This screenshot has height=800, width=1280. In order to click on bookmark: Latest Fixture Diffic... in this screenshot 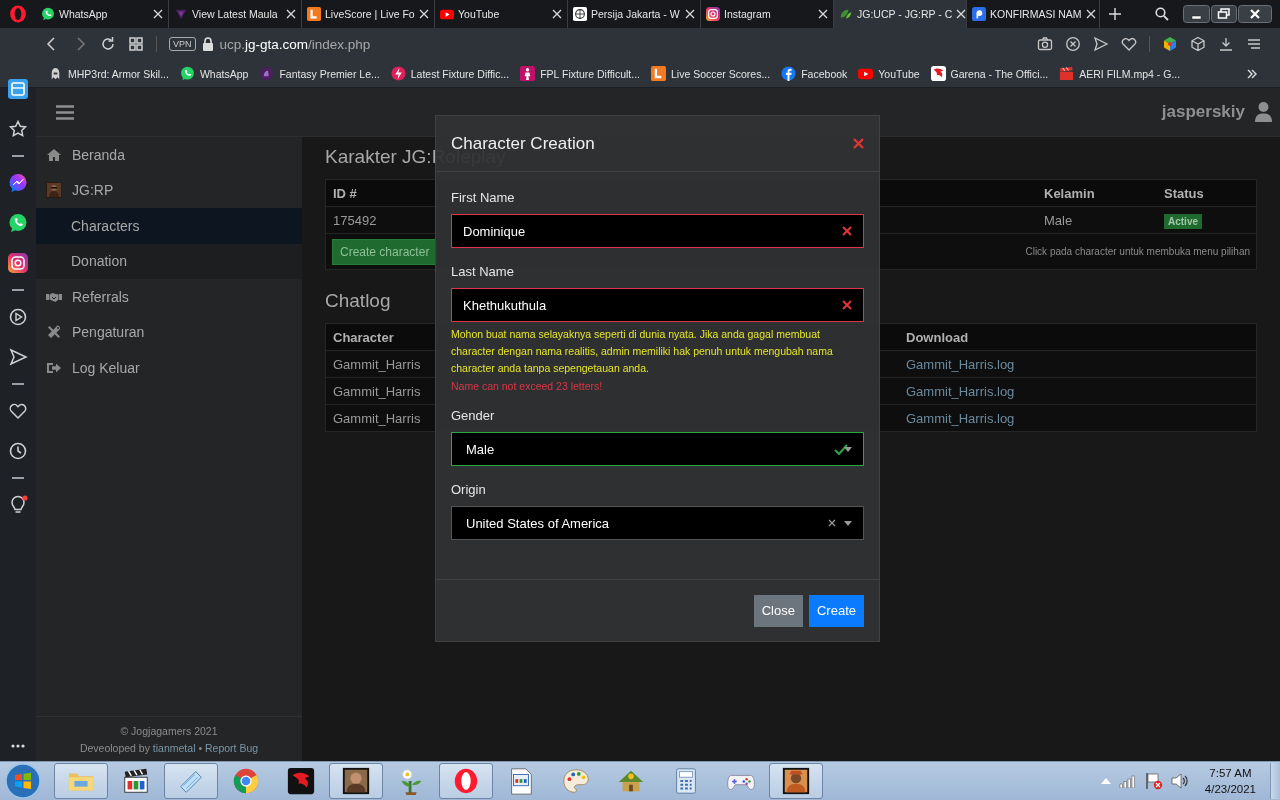, I will do `click(450, 73)`.